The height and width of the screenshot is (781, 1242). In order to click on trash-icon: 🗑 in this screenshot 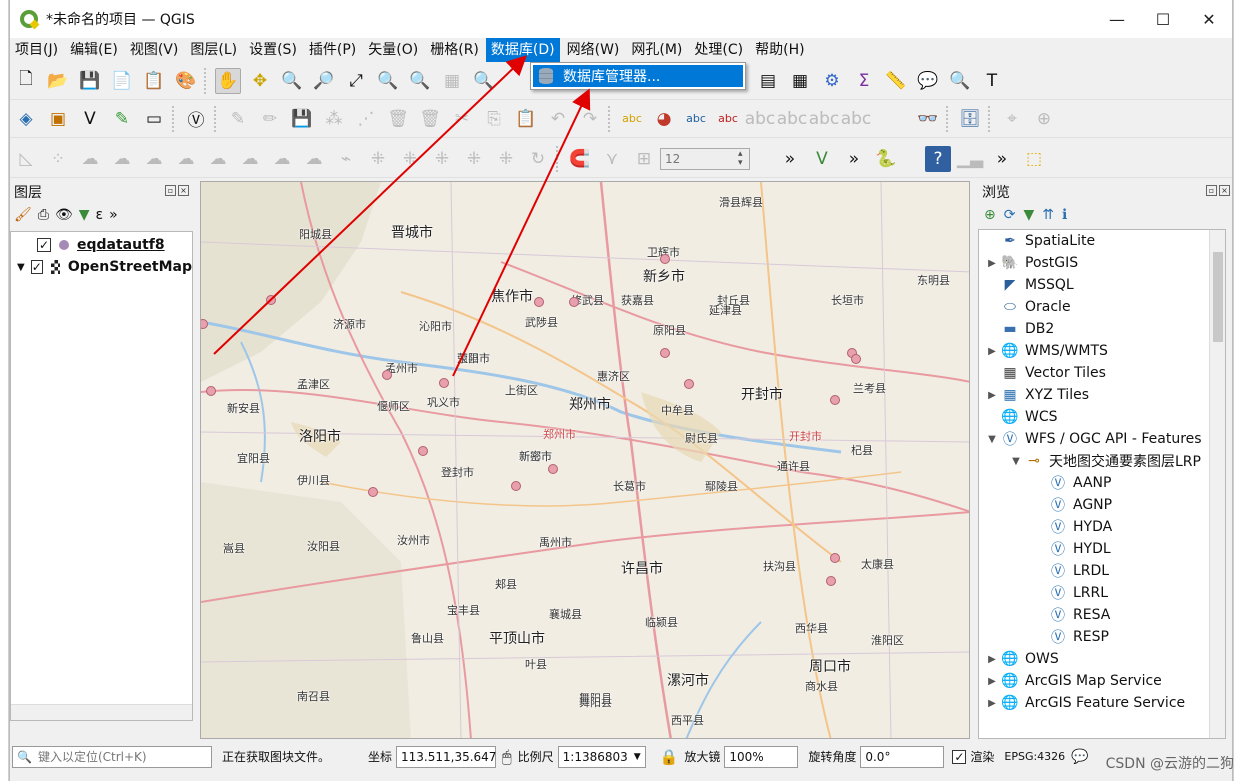, I will do `click(430, 119)`.